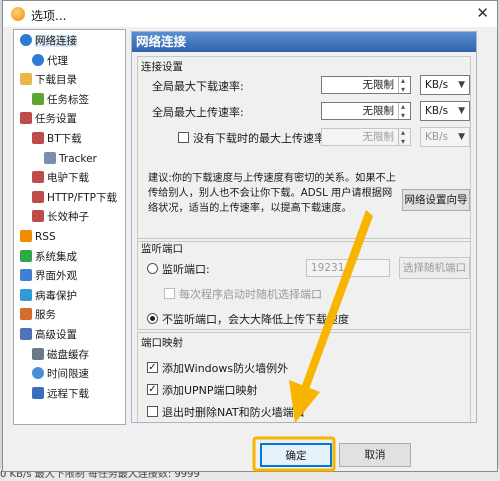  What do you see at coordinates (375, 455) in the screenshot?
I see `cancel-button: 取消` at bounding box center [375, 455].